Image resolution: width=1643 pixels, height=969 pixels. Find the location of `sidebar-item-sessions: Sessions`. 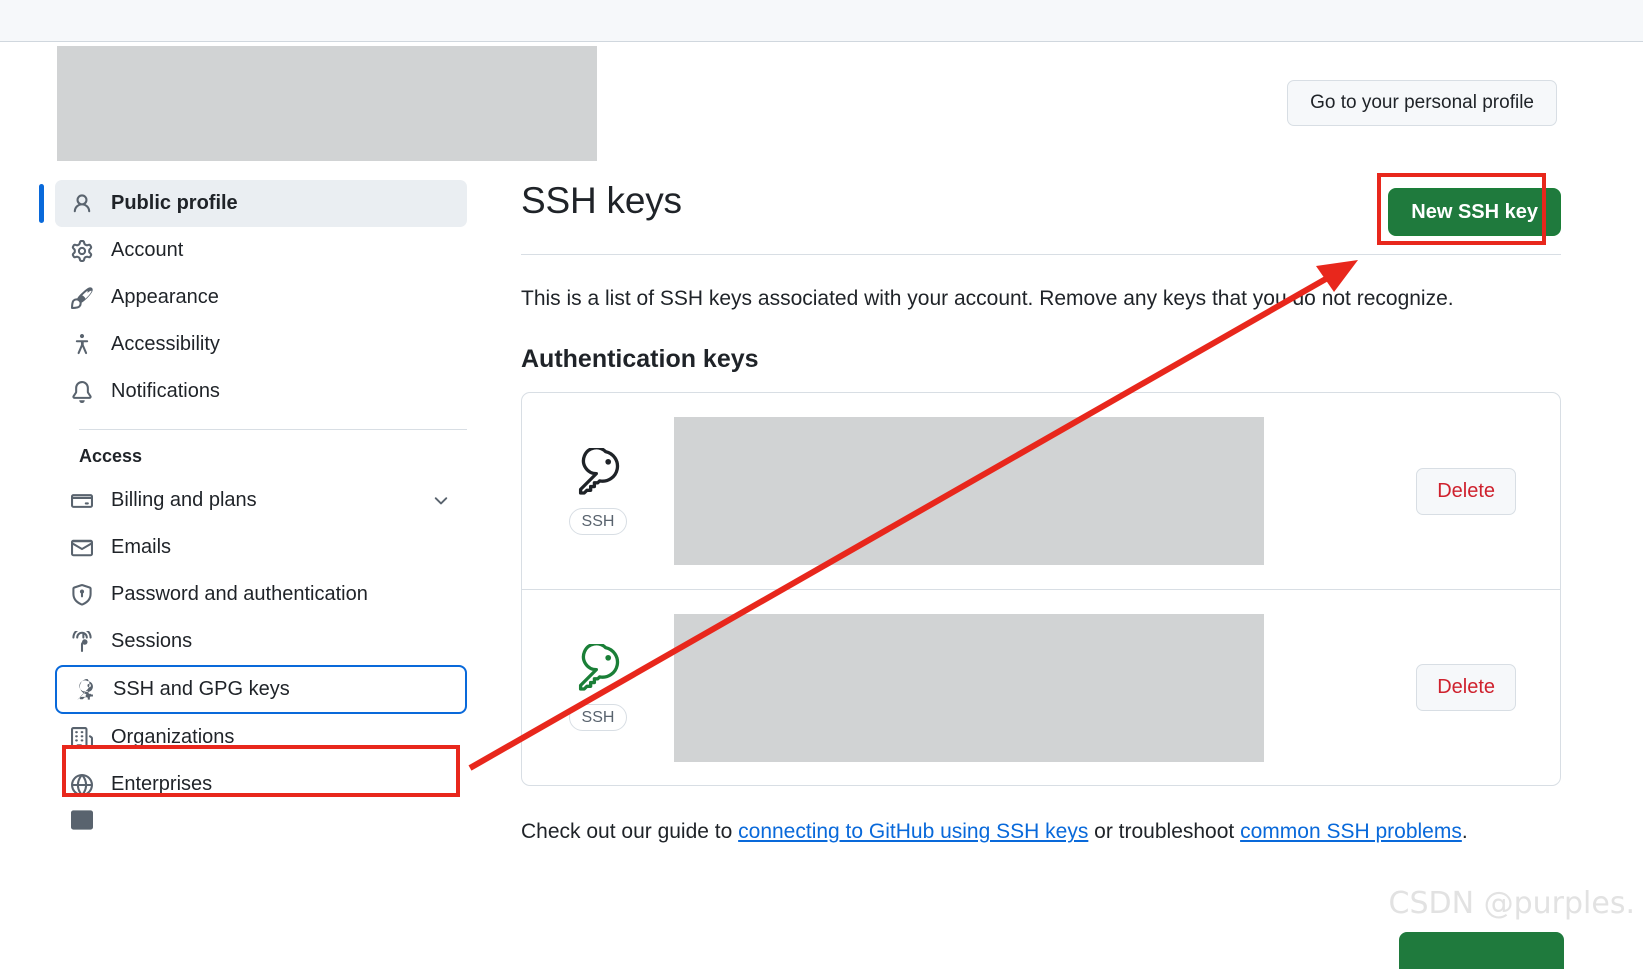

sidebar-item-sessions: Sessions is located at coordinates (261, 641).